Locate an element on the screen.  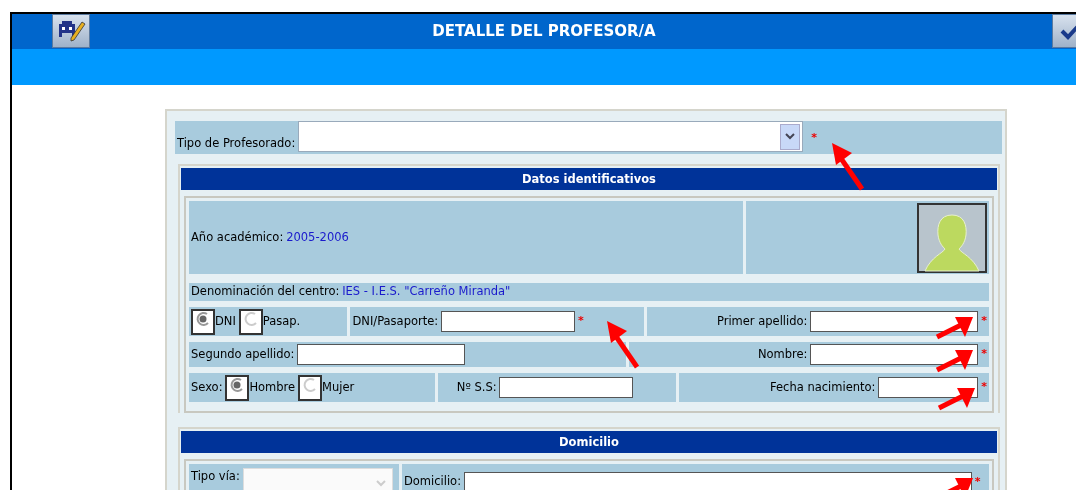
field-value: 2005-2006 is located at coordinates (317, 237).